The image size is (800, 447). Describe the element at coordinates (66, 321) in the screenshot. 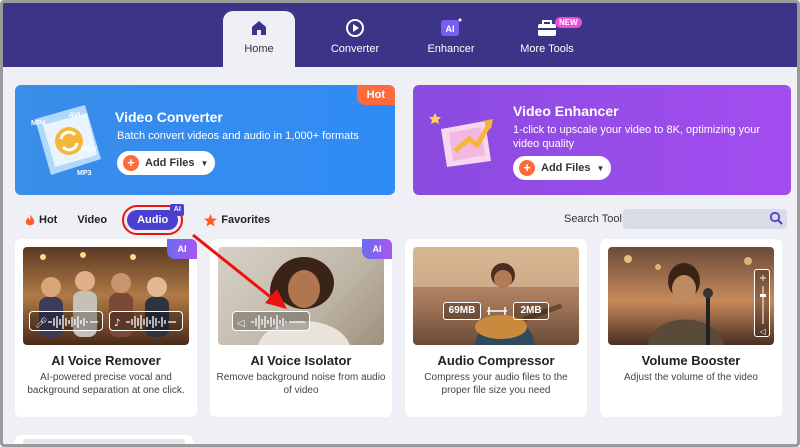

I see `vocal-waveform: 🎤︎` at that location.